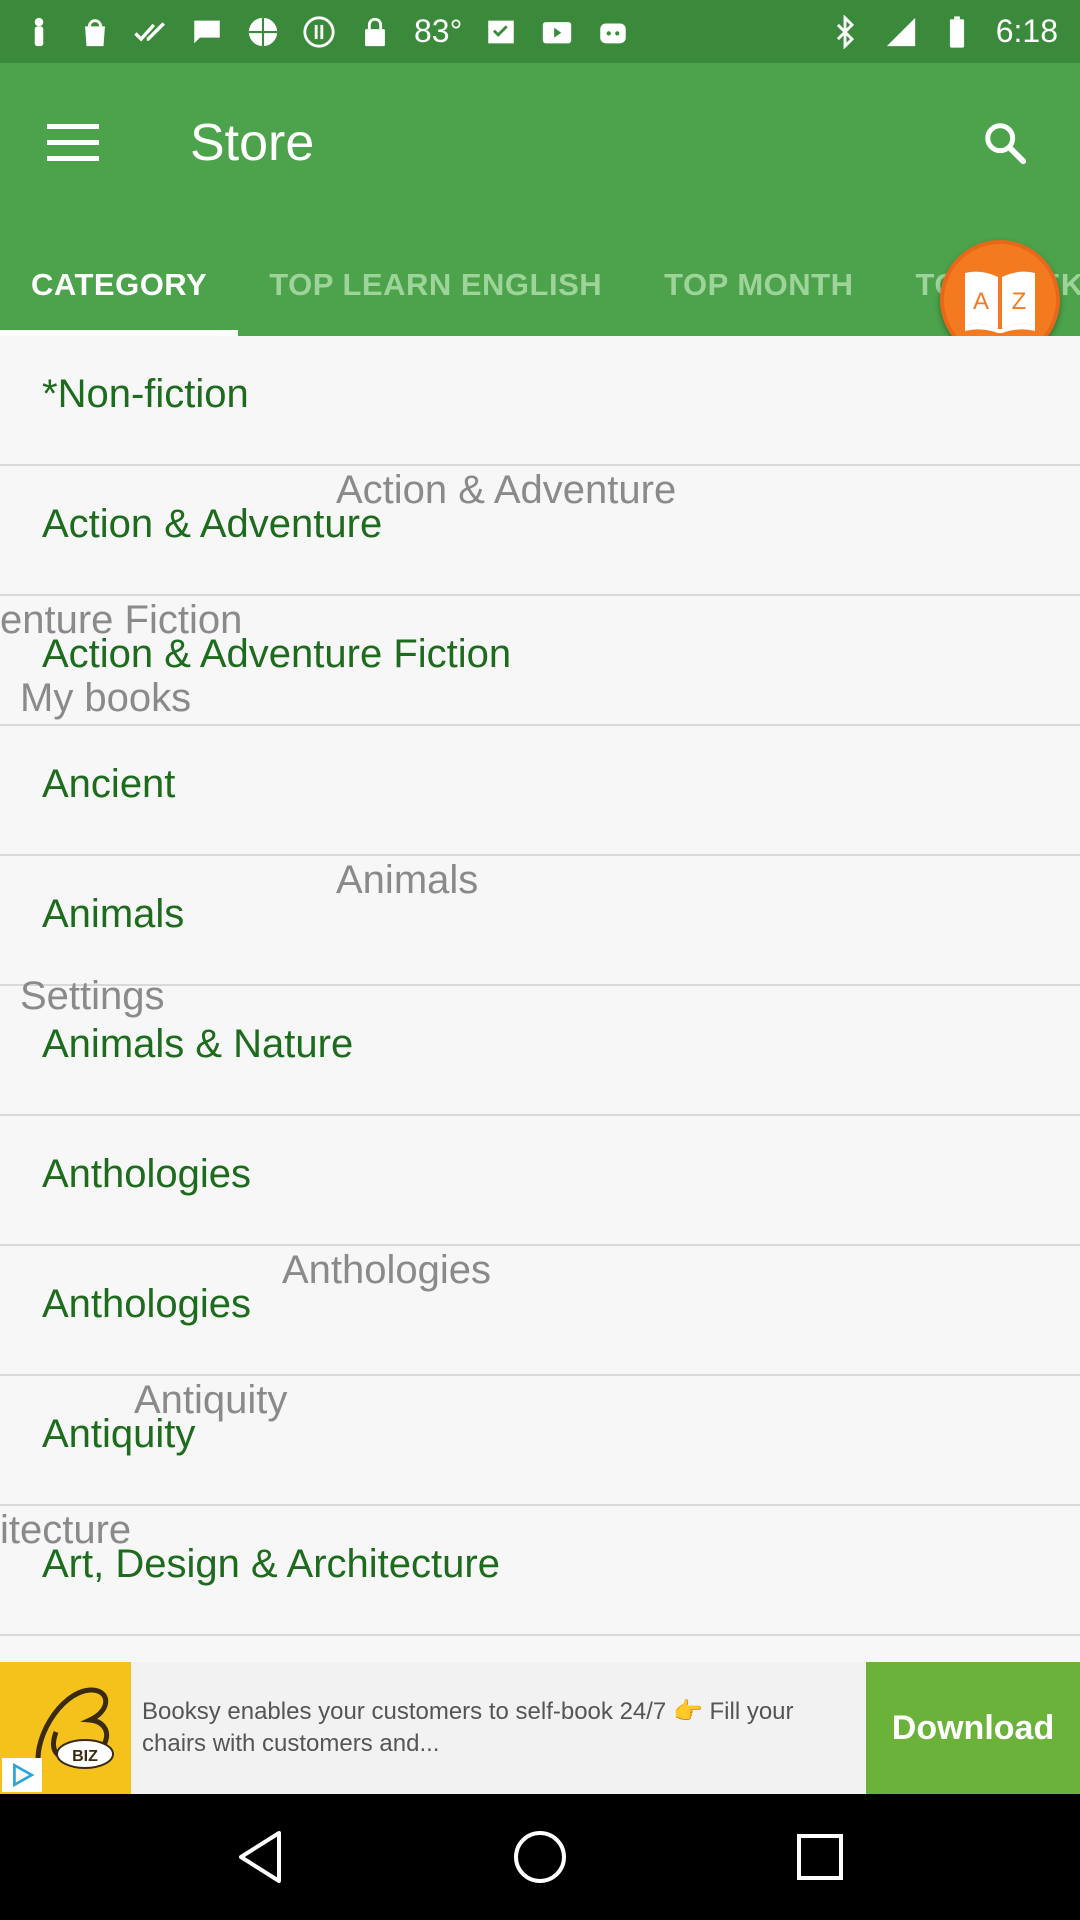 The image size is (1080, 1920). I want to click on home-button, so click(540, 1857).